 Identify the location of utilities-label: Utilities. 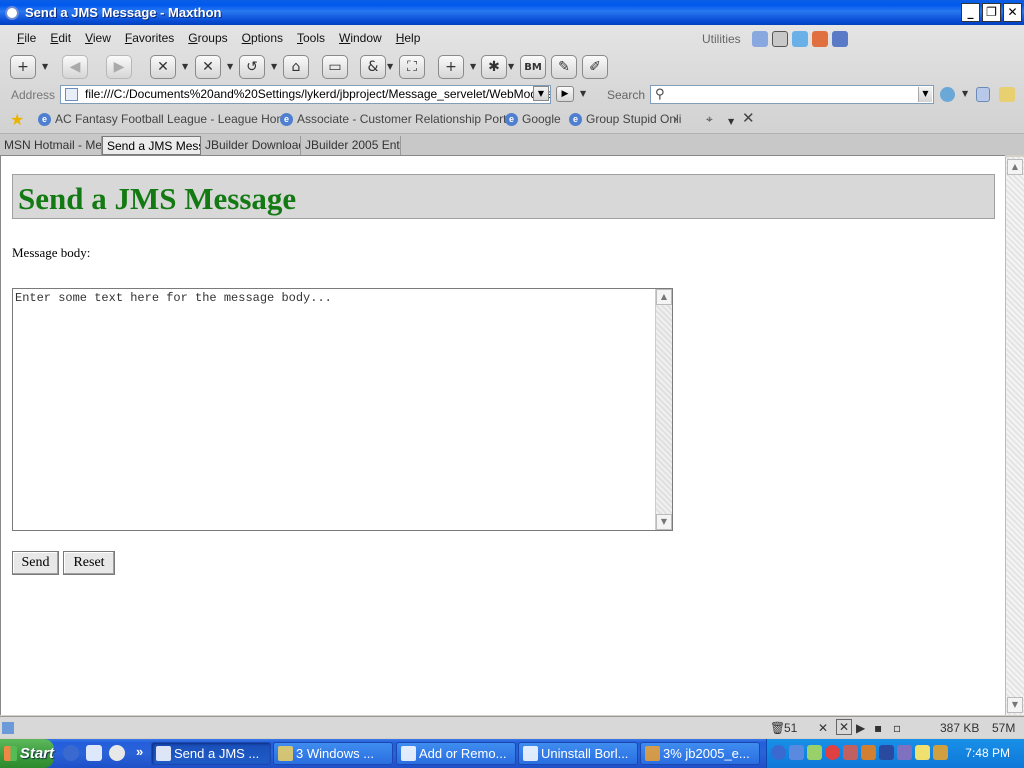
(721, 39).